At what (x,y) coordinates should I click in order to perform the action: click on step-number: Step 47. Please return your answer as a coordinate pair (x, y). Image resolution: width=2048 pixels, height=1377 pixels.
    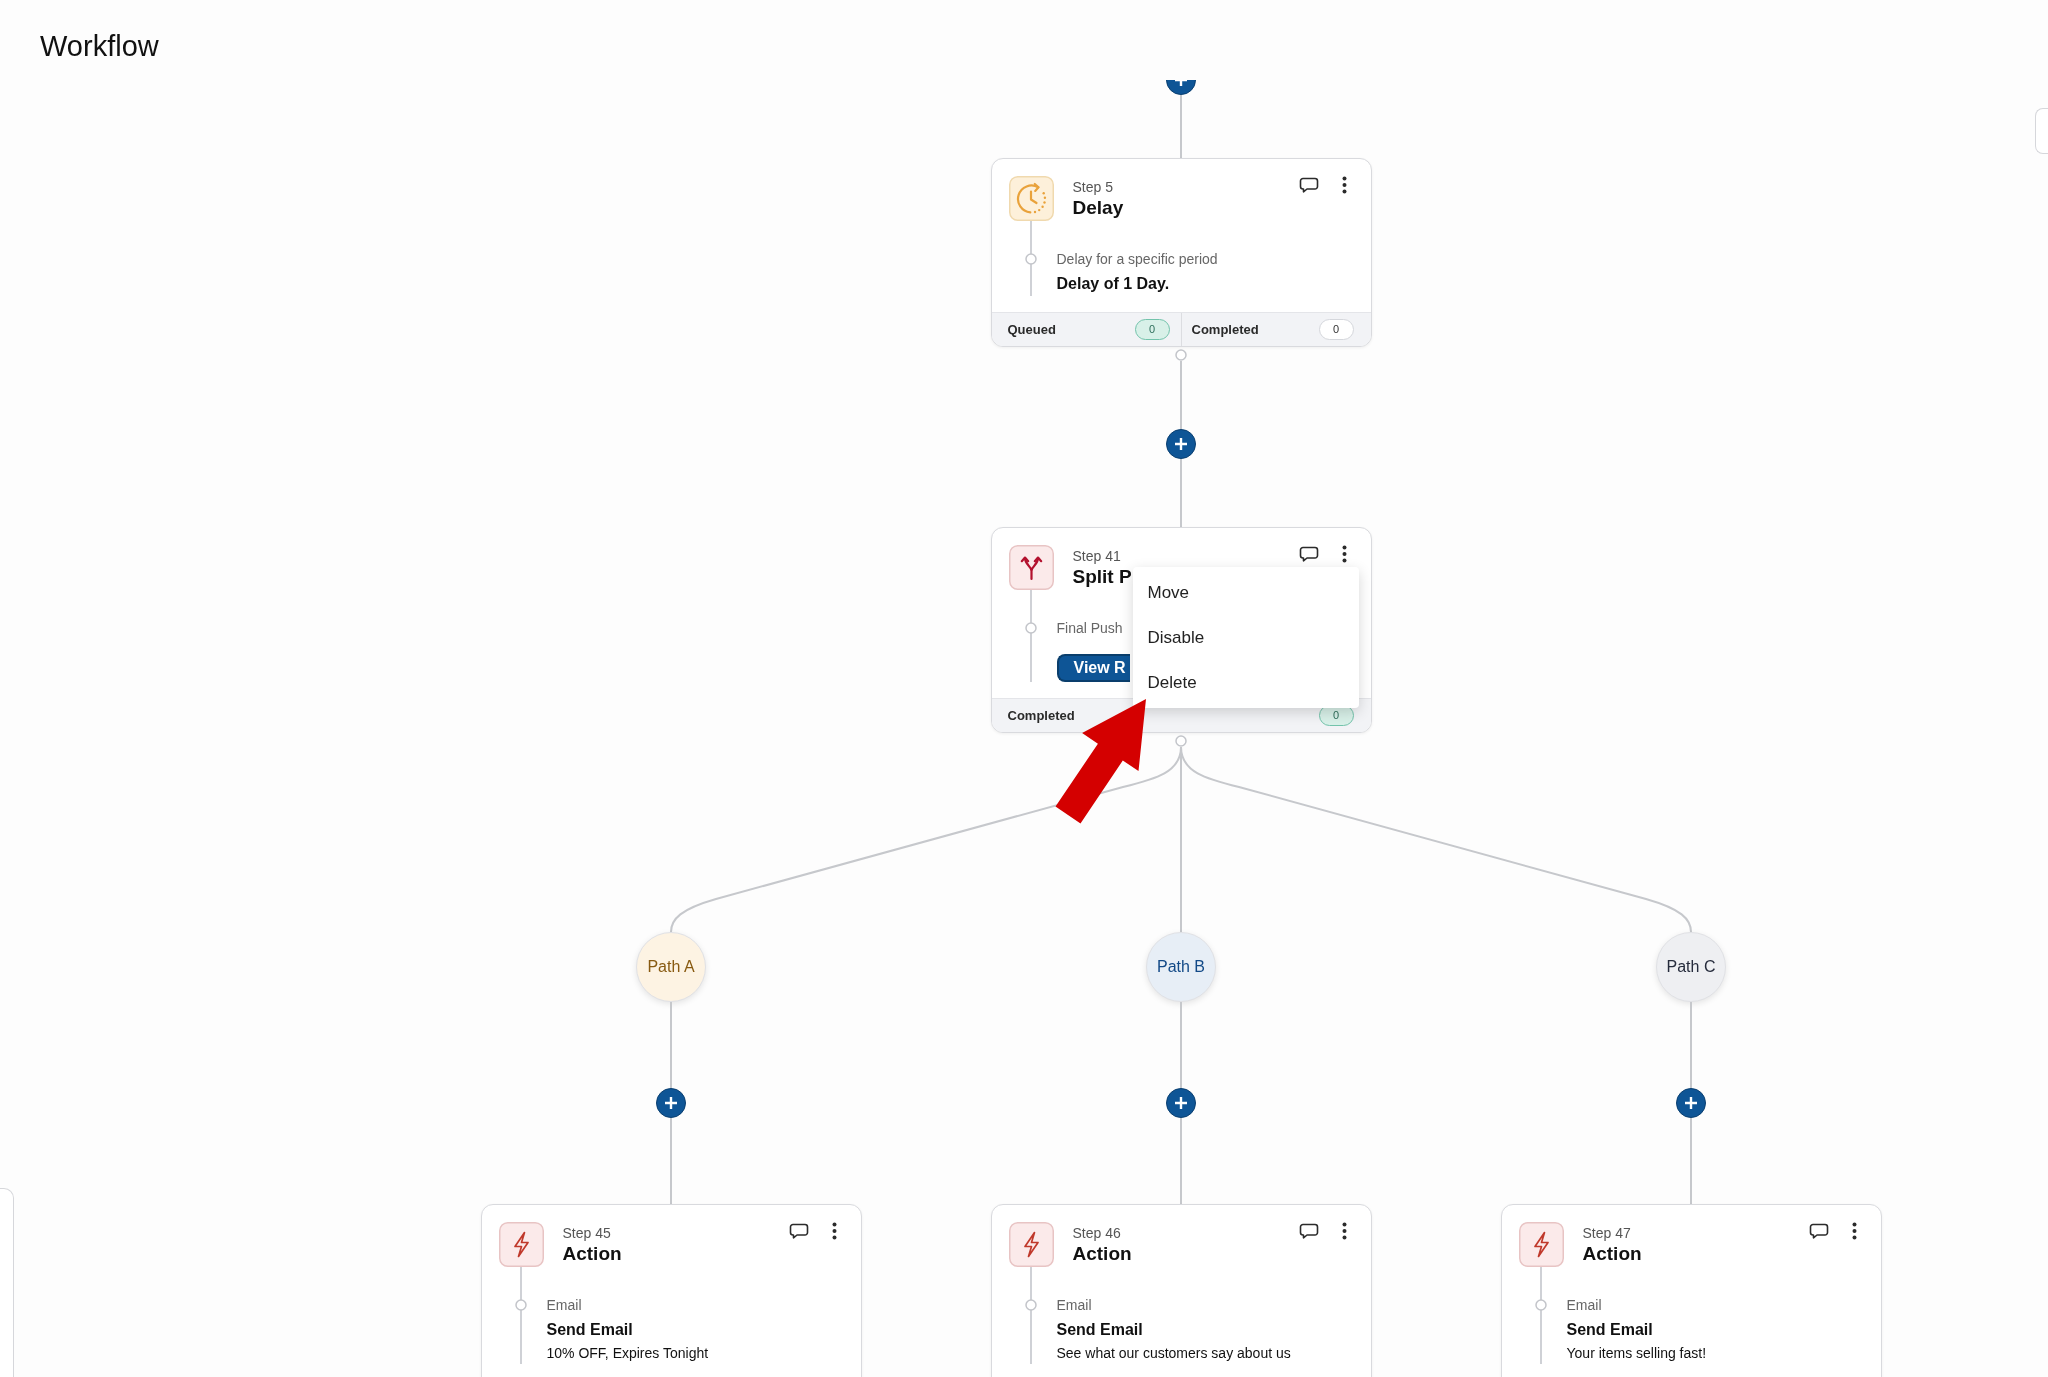
    Looking at the image, I should click on (1606, 1233).